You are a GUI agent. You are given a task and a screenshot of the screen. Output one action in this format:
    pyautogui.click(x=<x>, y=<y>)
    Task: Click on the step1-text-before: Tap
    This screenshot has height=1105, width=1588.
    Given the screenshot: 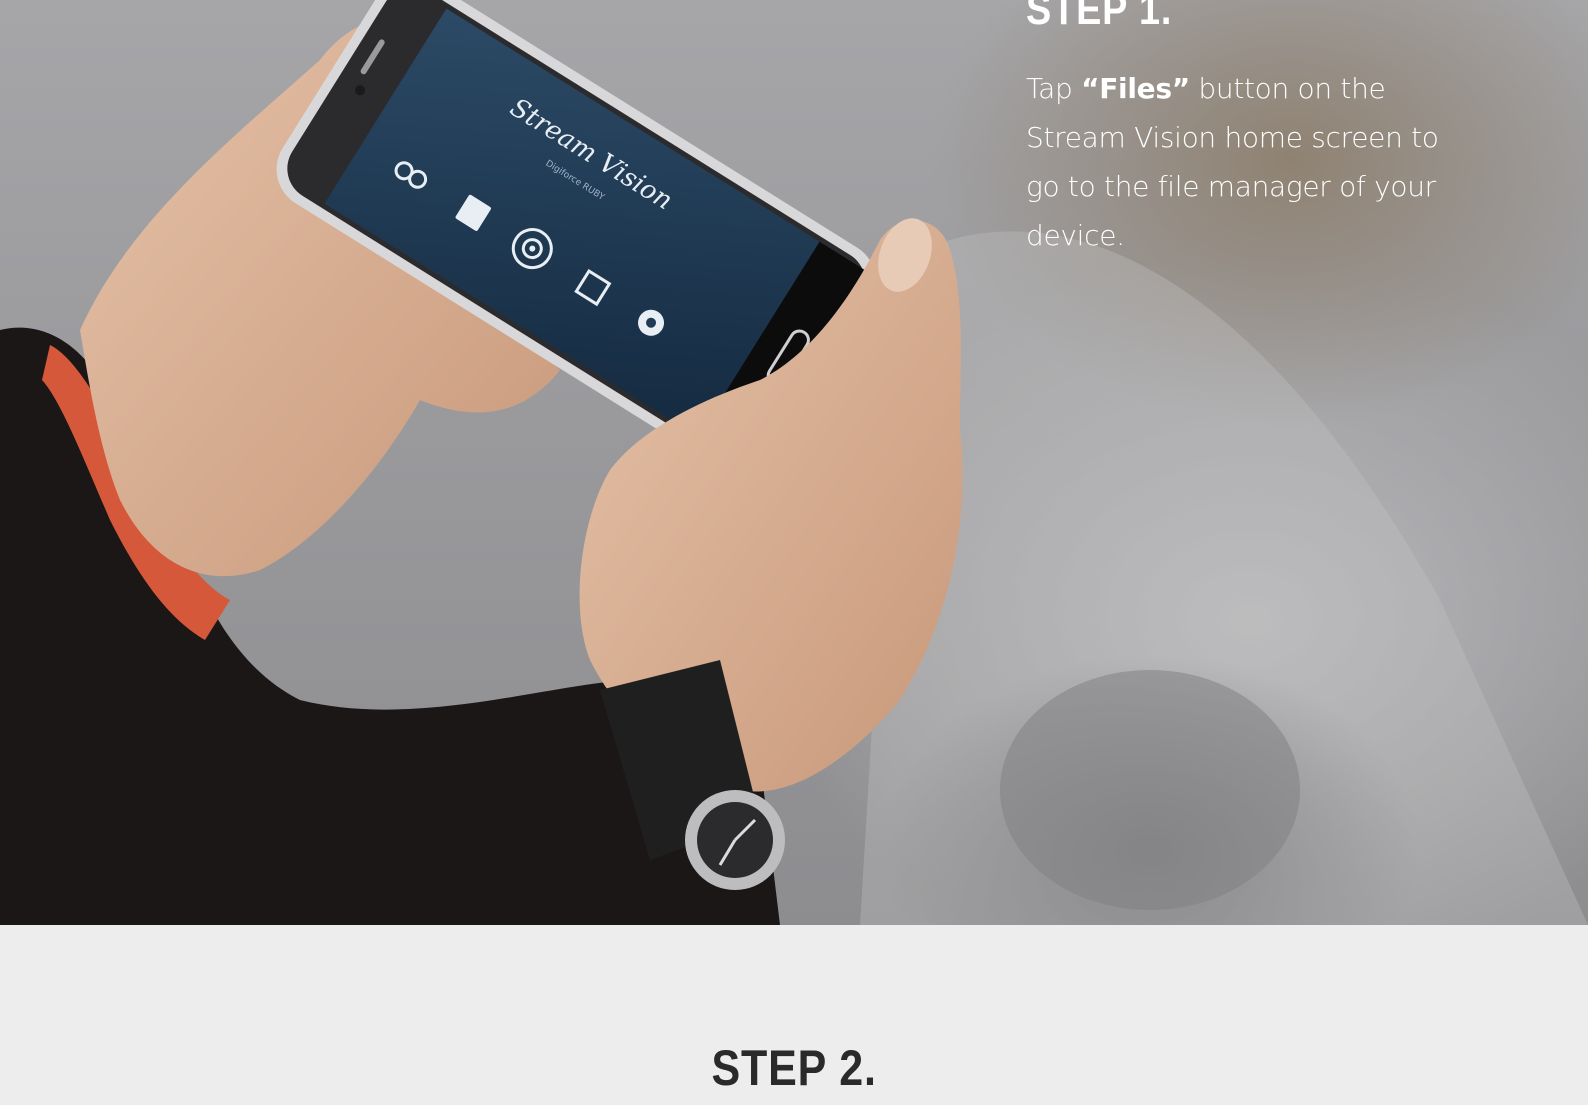 What is the action you would take?
    pyautogui.click(x=1054, y=88)
    